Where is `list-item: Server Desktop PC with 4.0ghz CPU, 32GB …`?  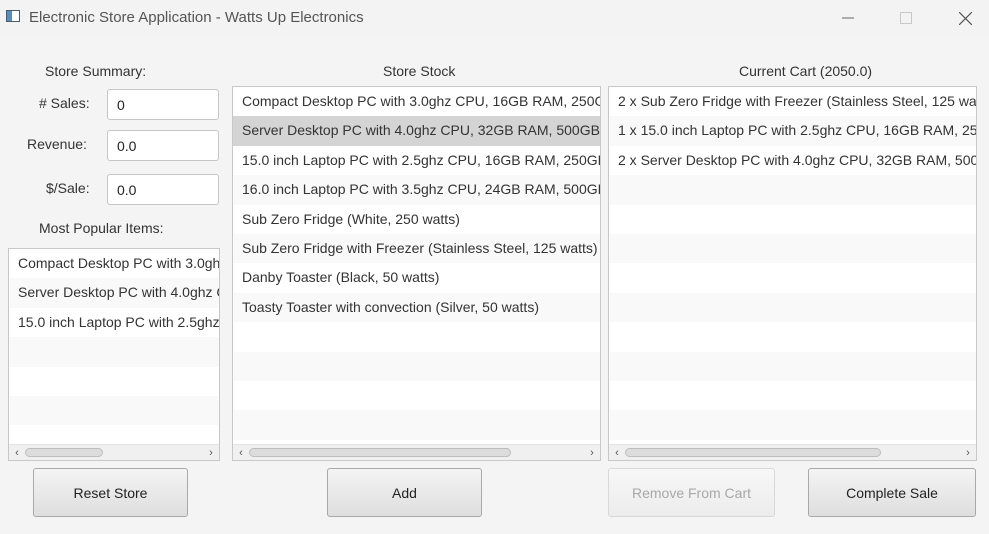 list-item: Server Desktop PC with 4.0ghz CPU, 32GB … is located at coordinates (114, 293).